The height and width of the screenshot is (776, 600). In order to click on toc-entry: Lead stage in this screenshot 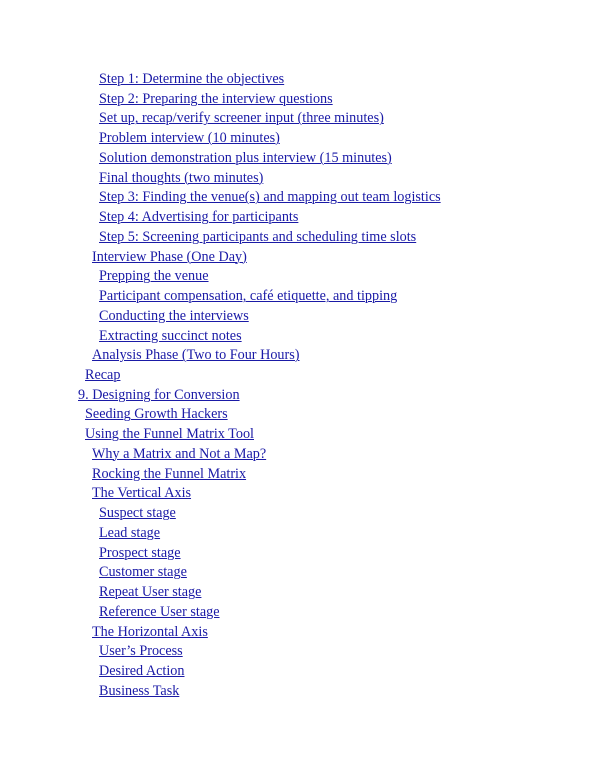, I will do `click(300, 534)`.